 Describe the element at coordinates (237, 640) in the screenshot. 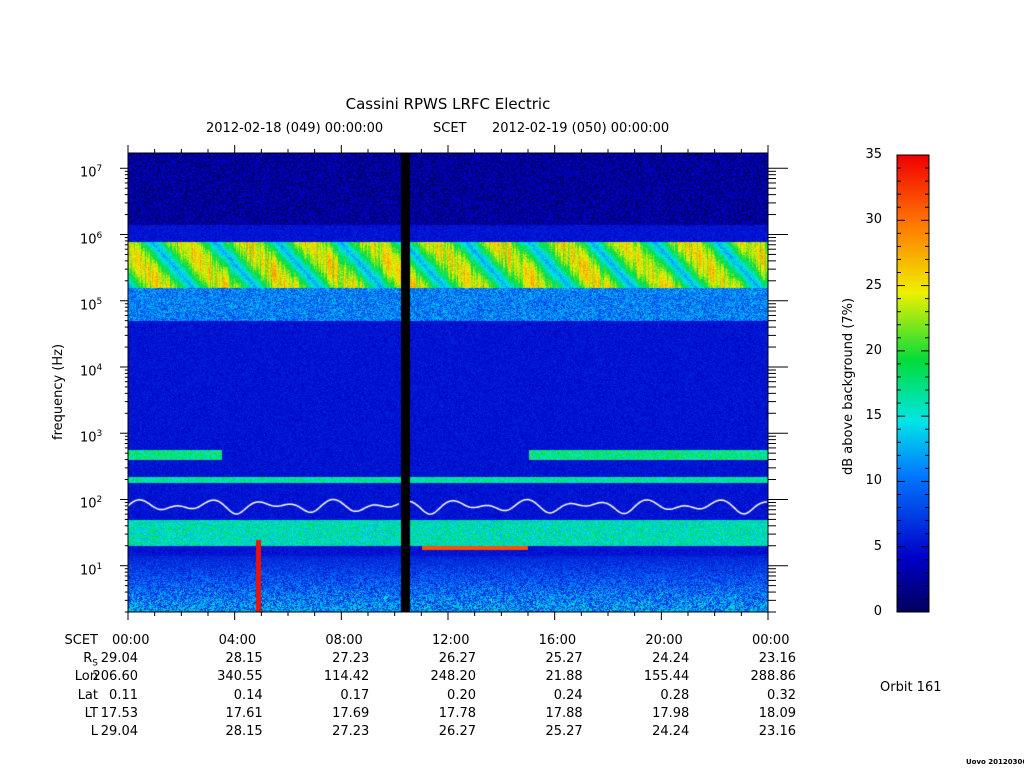

I see `ephemeris-value: 04:00` at that location.